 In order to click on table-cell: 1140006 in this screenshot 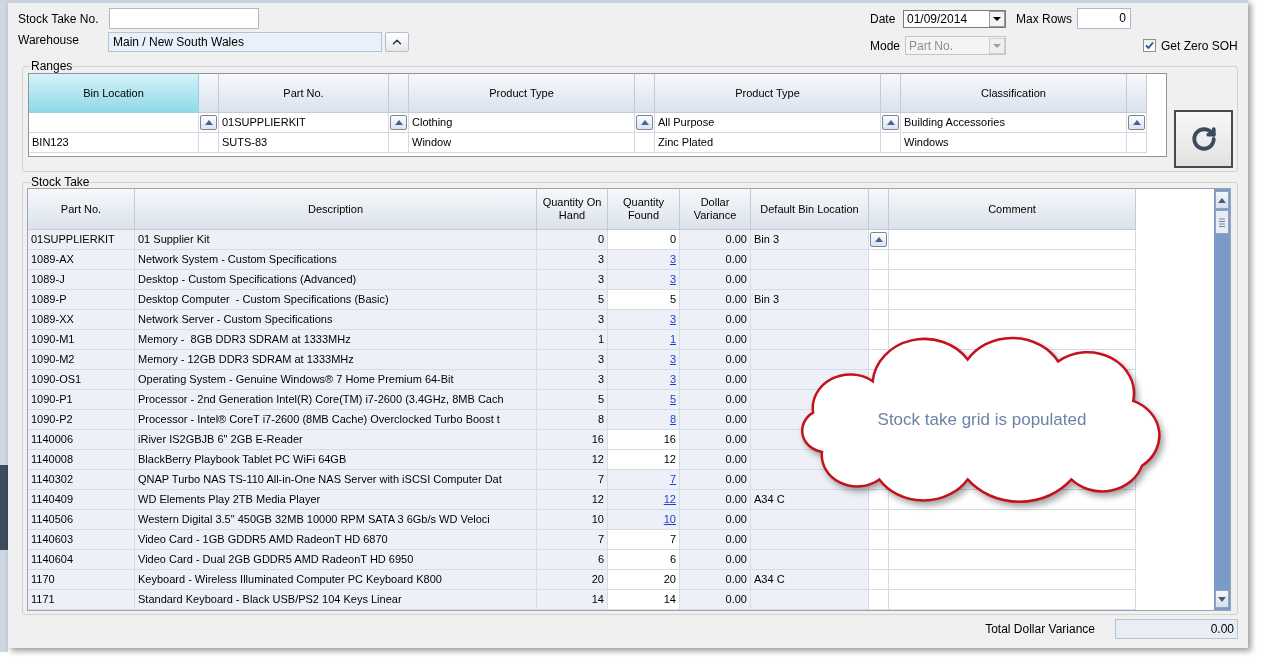, I will do `click(81, 440)`.